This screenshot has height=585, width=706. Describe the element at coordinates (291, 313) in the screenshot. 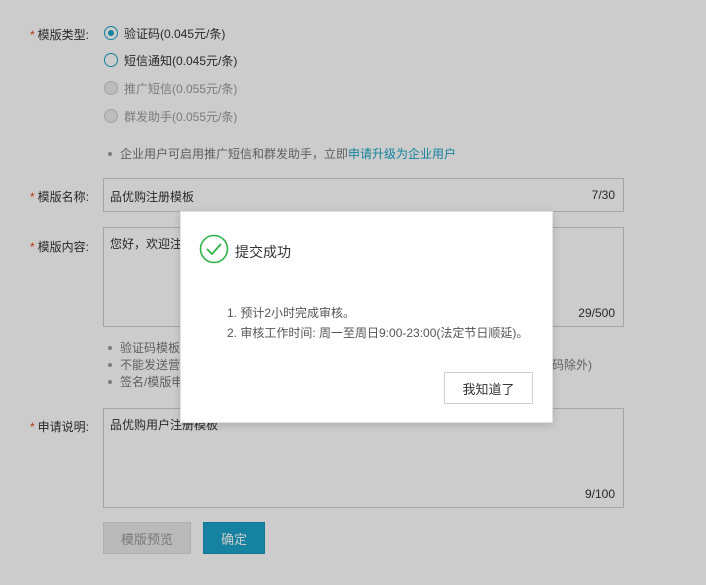

I see `dialog-message-line: 1. 预计2小时完成审核。` at that location.